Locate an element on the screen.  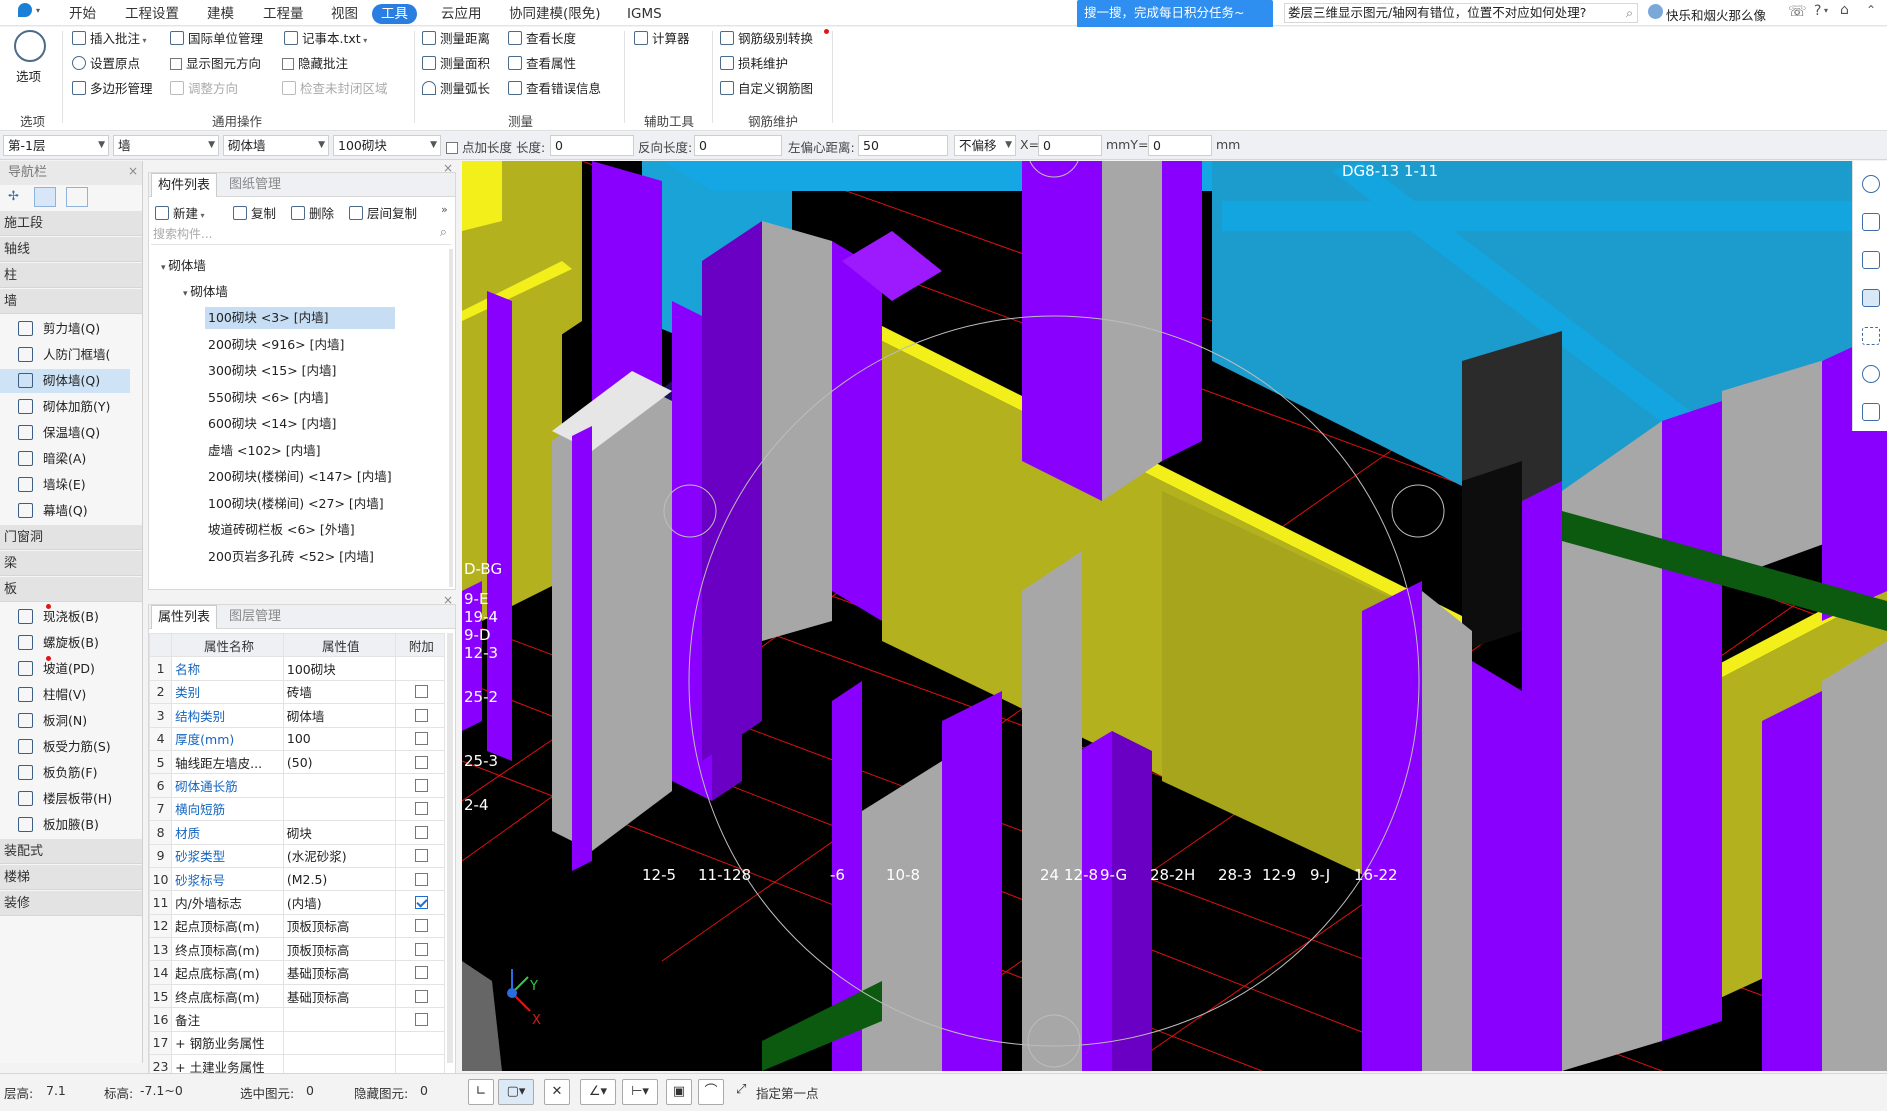
component-item: 虚墙 <102> [内墙] is located at coordinates (300, 451).